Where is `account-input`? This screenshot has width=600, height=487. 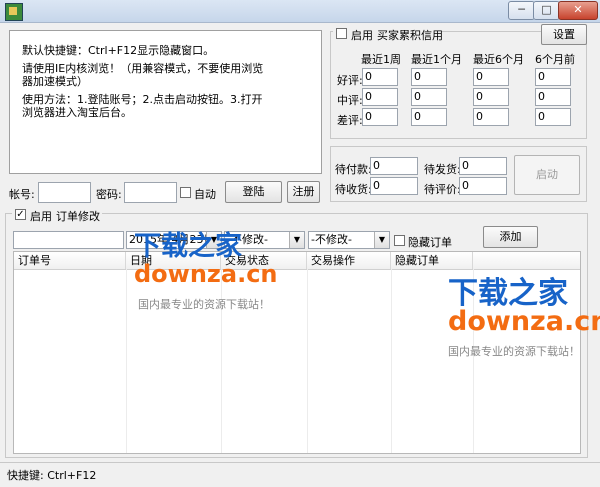 account-input is located at coordinates (64, 192).